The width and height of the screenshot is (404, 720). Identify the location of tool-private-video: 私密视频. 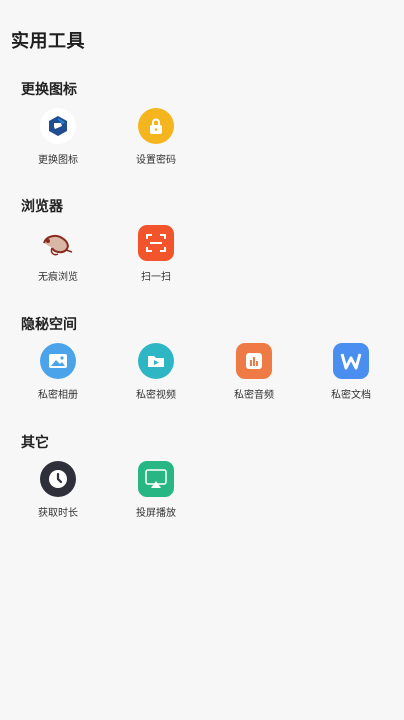
(156, 372).